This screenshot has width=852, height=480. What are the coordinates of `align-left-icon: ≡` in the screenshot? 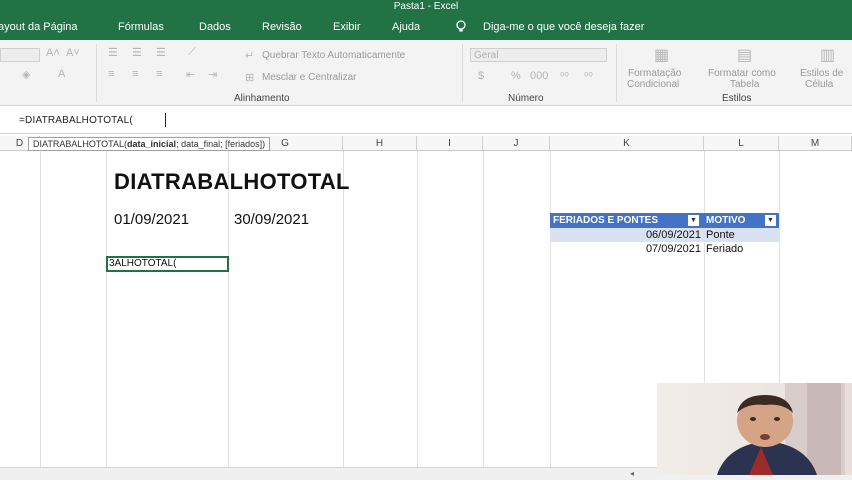 It's located at (111, 74).